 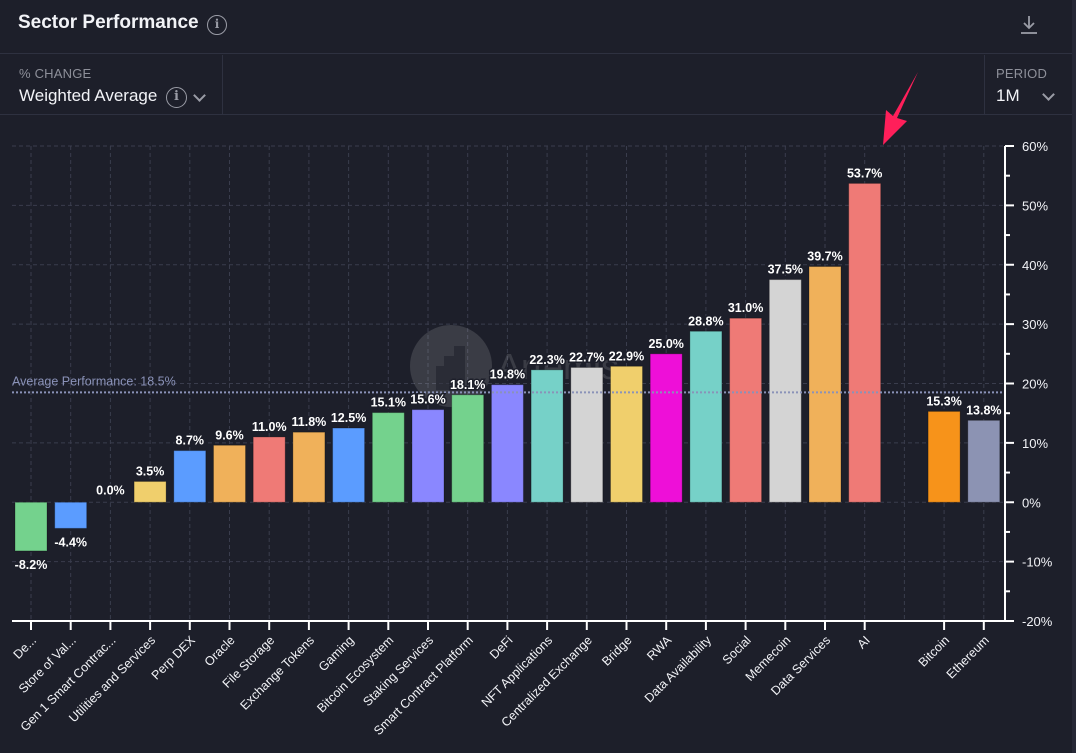 I want to click on x-tick-label: Exchange Tokens, so click(x=278, y=673).